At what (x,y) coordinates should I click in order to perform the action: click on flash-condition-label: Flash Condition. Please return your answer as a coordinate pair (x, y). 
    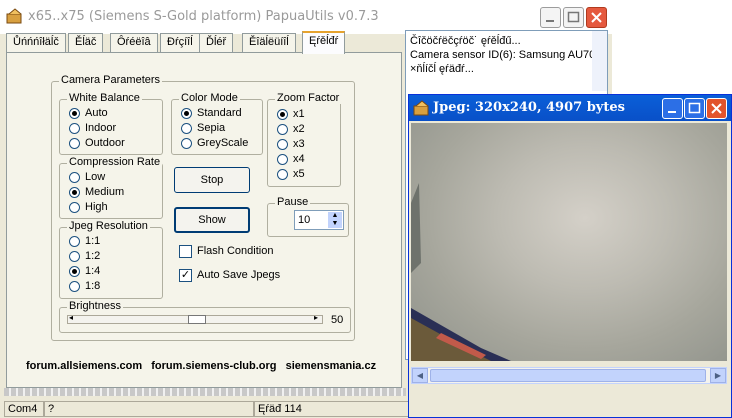
    Looking at the image, I should click on (235, 251).